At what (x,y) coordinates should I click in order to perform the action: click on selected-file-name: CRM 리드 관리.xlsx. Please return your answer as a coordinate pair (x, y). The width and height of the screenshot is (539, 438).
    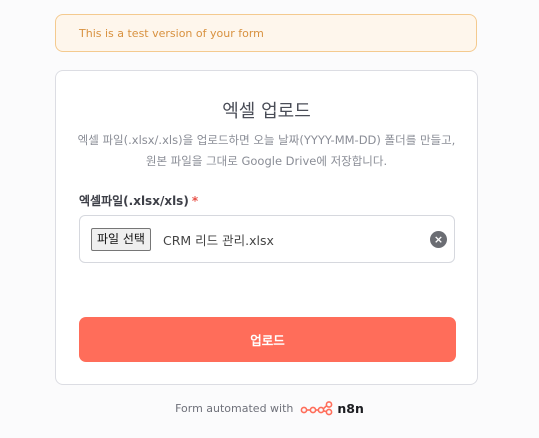
    Looking at the image, I should click on (218, 240).